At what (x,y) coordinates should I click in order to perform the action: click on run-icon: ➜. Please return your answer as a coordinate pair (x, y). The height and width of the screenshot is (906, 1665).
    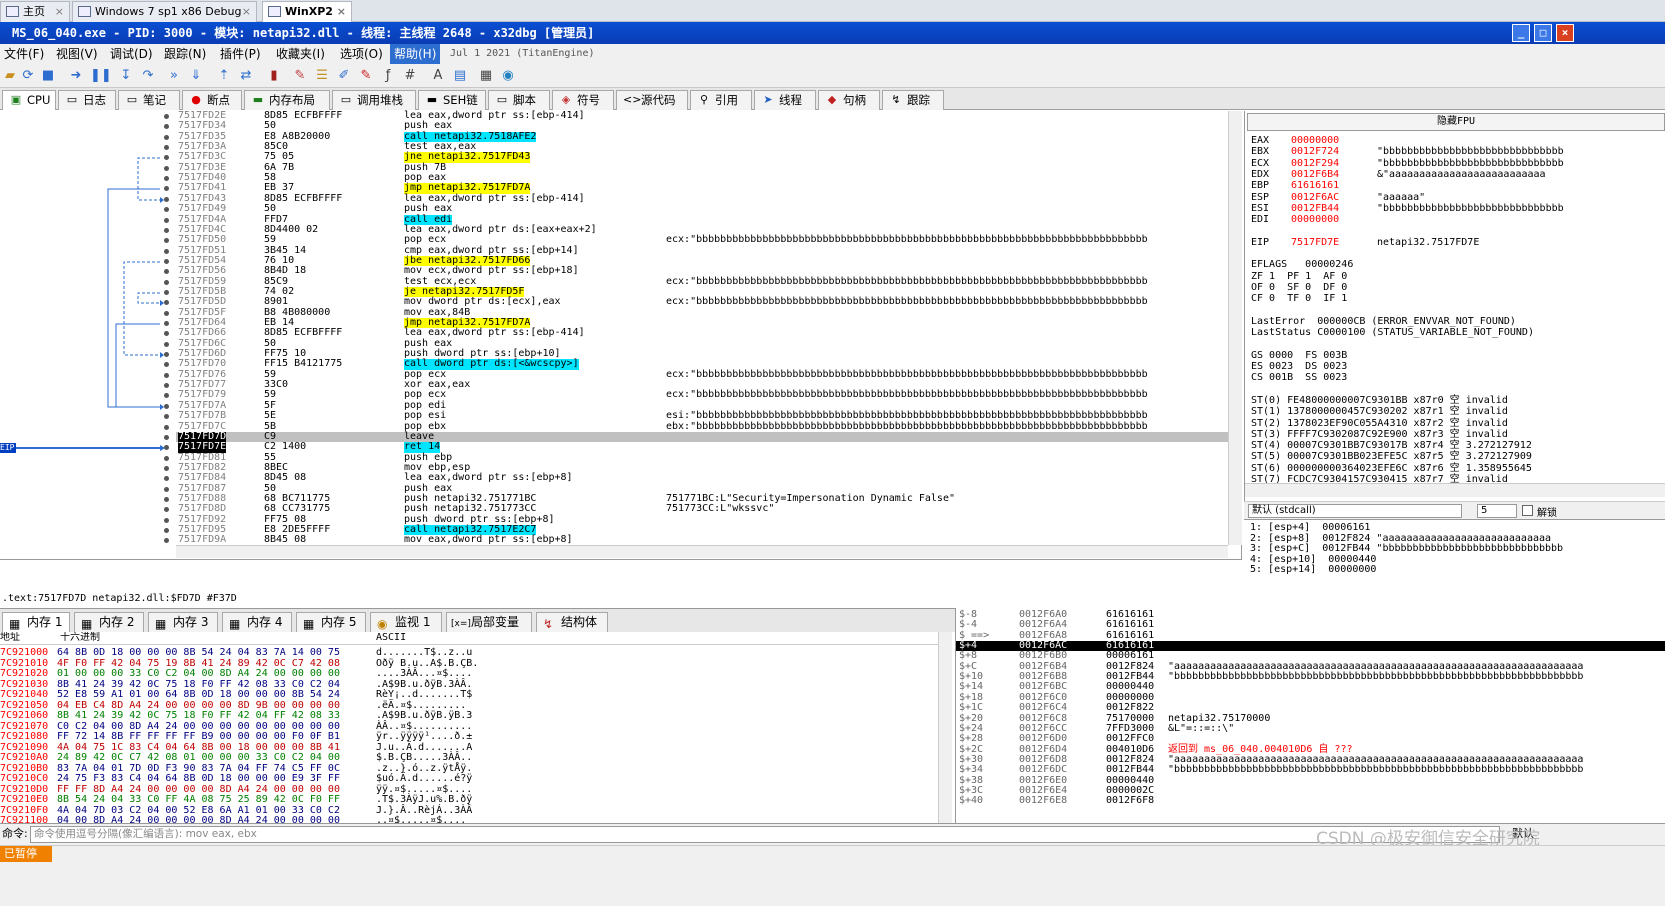
    Looking at the image, I should click on (76, 76).